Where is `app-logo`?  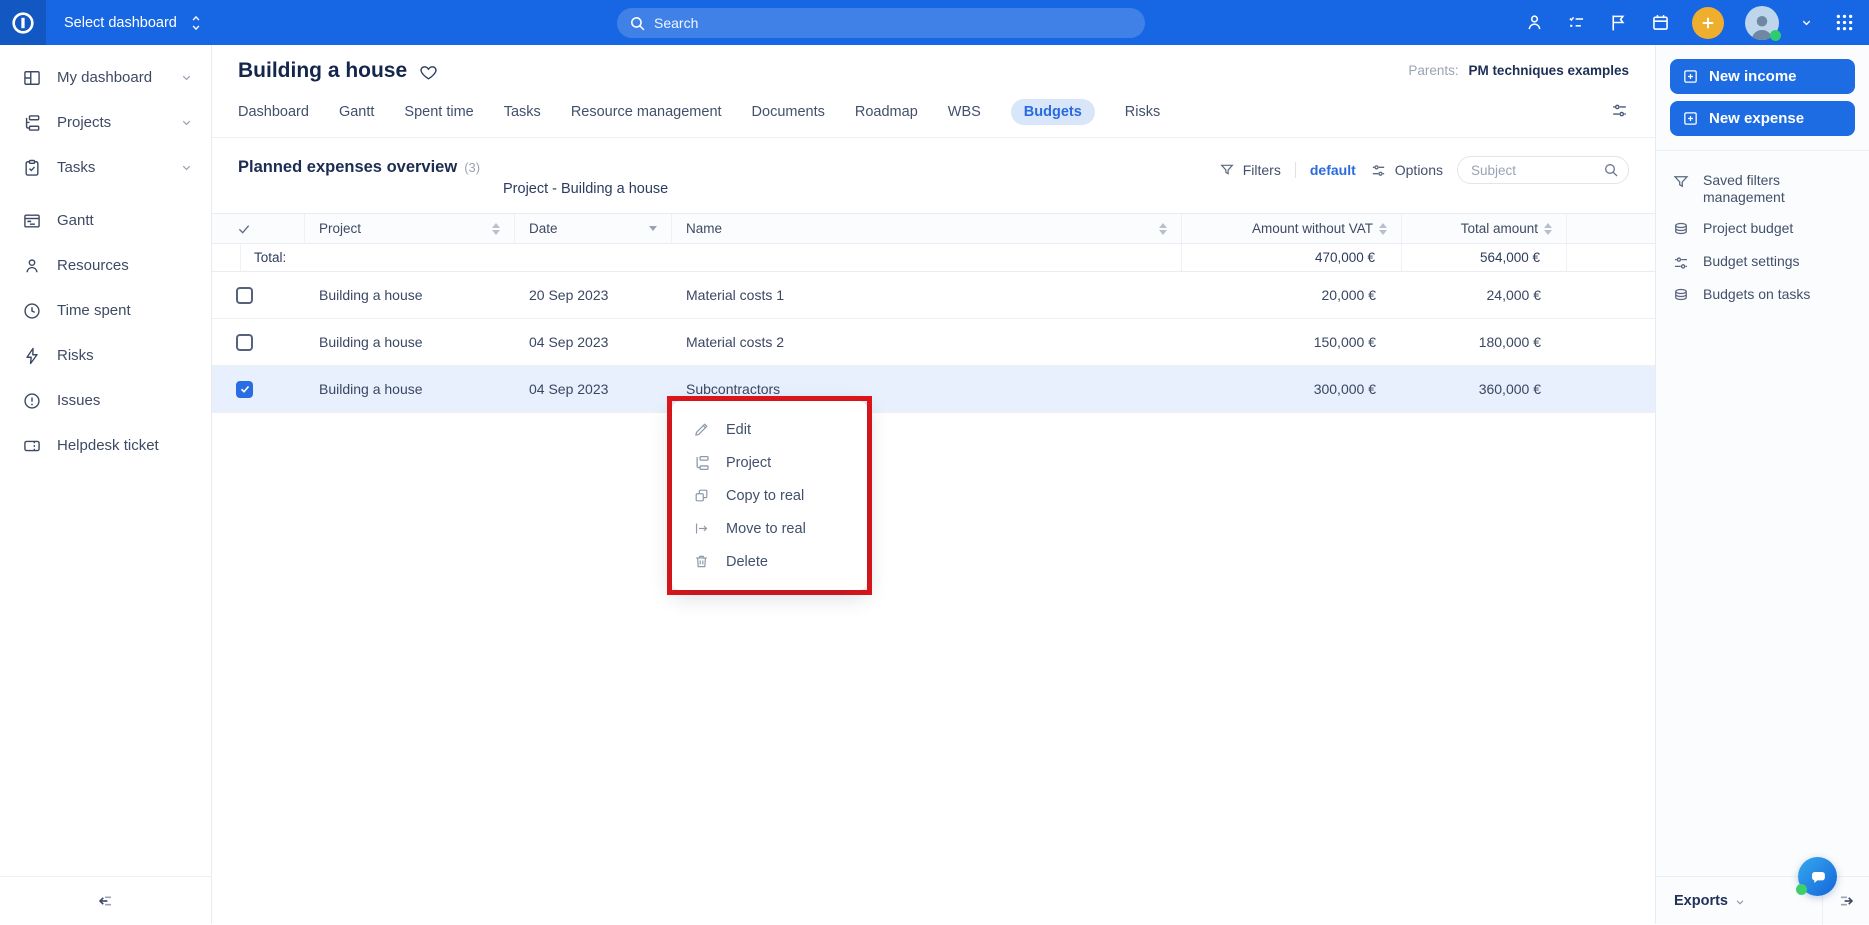 app-logo is located at coordinates (23, 22).